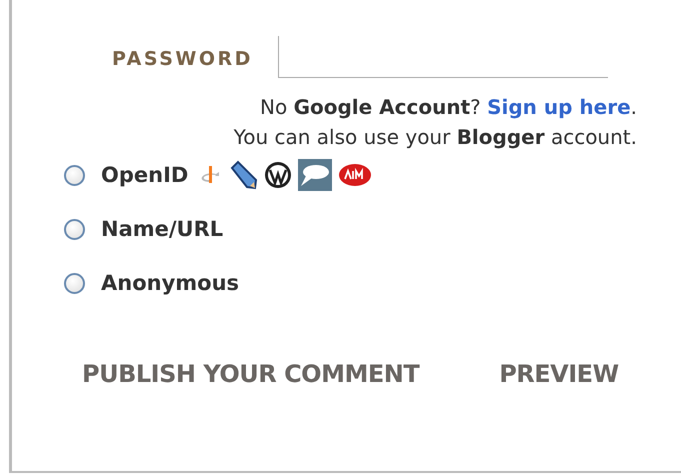 Image resolution: width=681 pixels, height=474 pixels. I want to click on wordpress-icon, so click(278, 175).